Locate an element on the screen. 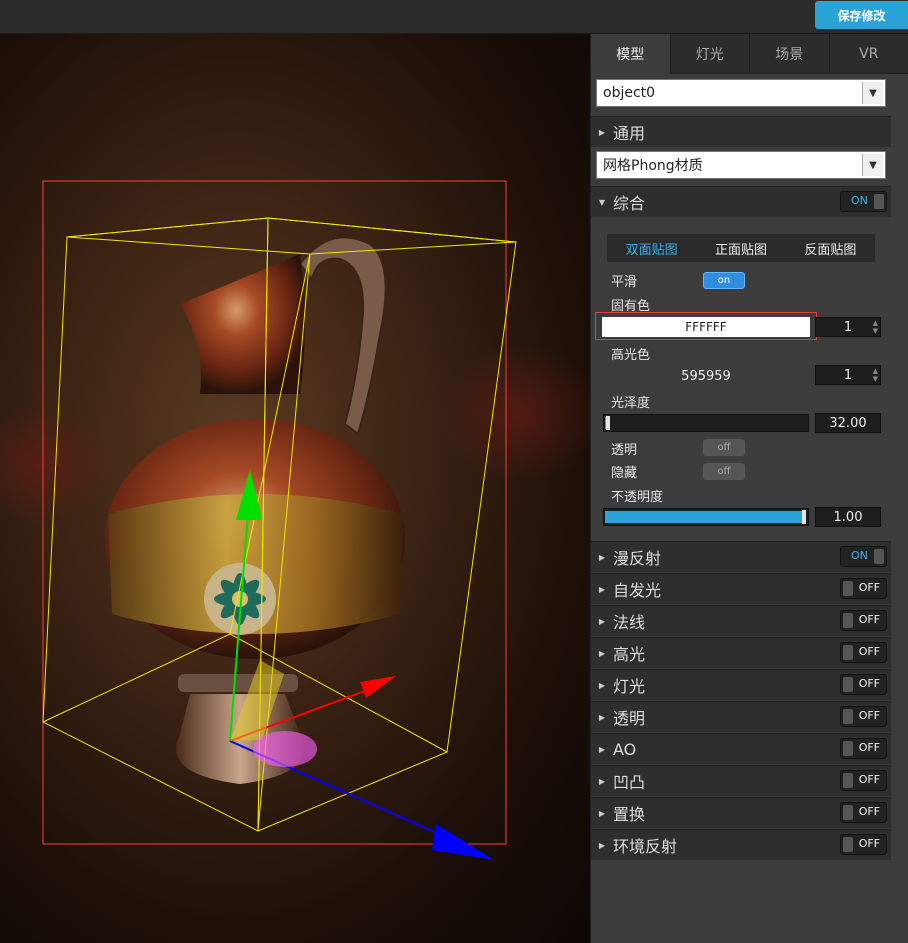 This screenshot has width=908, height=943. section-title: 法线 is located at coordinates (629, 622).